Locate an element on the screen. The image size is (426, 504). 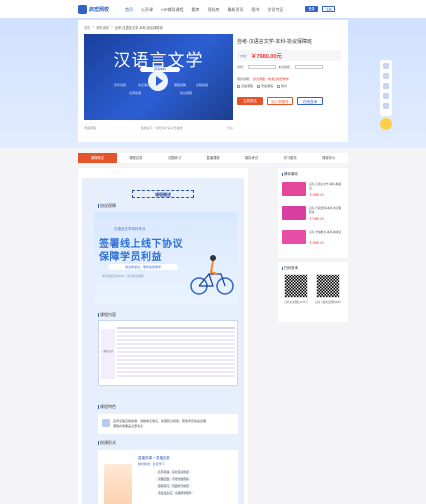
nav-item-materials: 资料库 is located at coordinates (213, 10).